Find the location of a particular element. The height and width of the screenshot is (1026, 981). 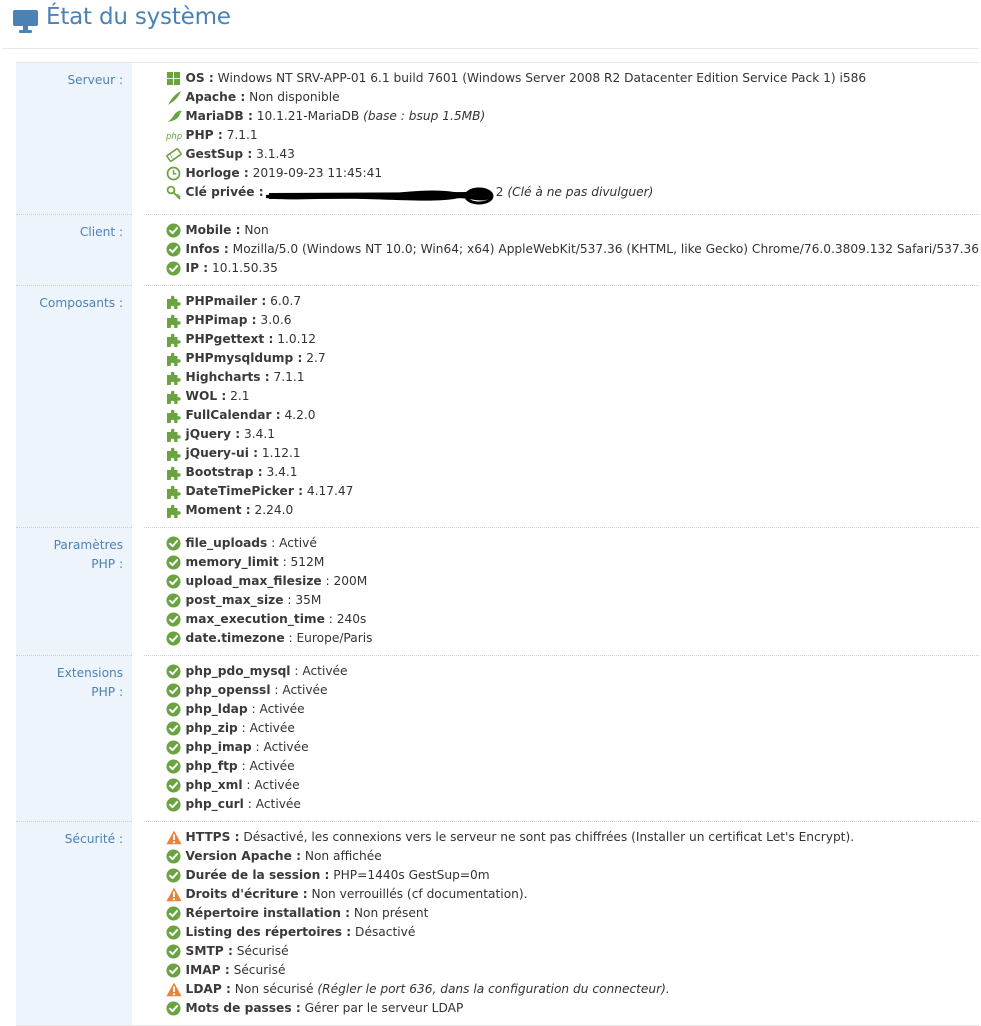

item-value: 6.0.7 is located at coordinates (284, 301).